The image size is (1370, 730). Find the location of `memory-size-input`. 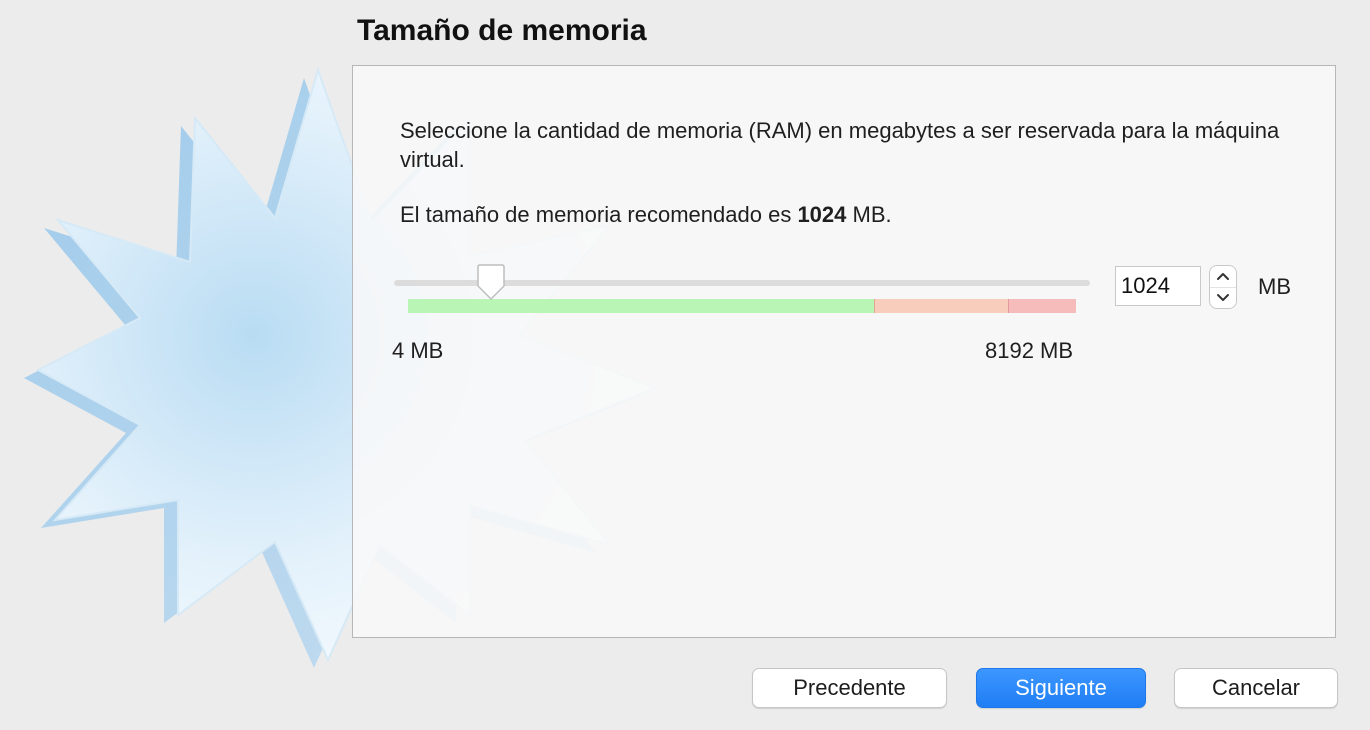

memory-size-input is located at coordinates (1158, 286).